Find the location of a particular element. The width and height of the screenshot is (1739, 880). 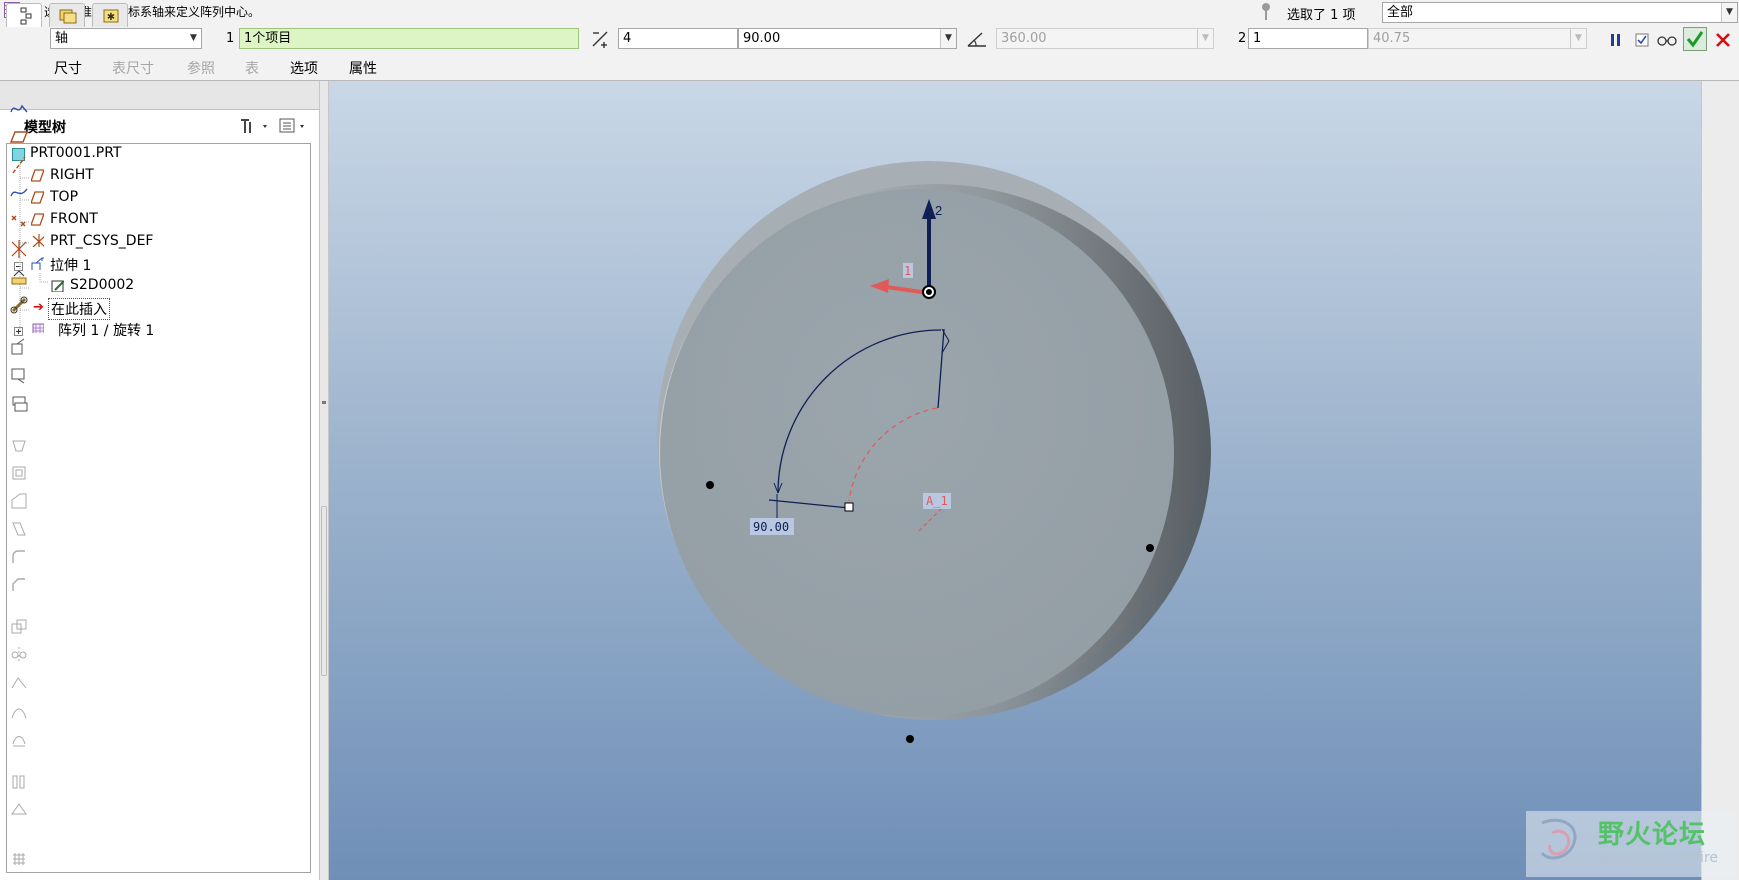

revolve-tool-icon is located at coordinates (19, 375).